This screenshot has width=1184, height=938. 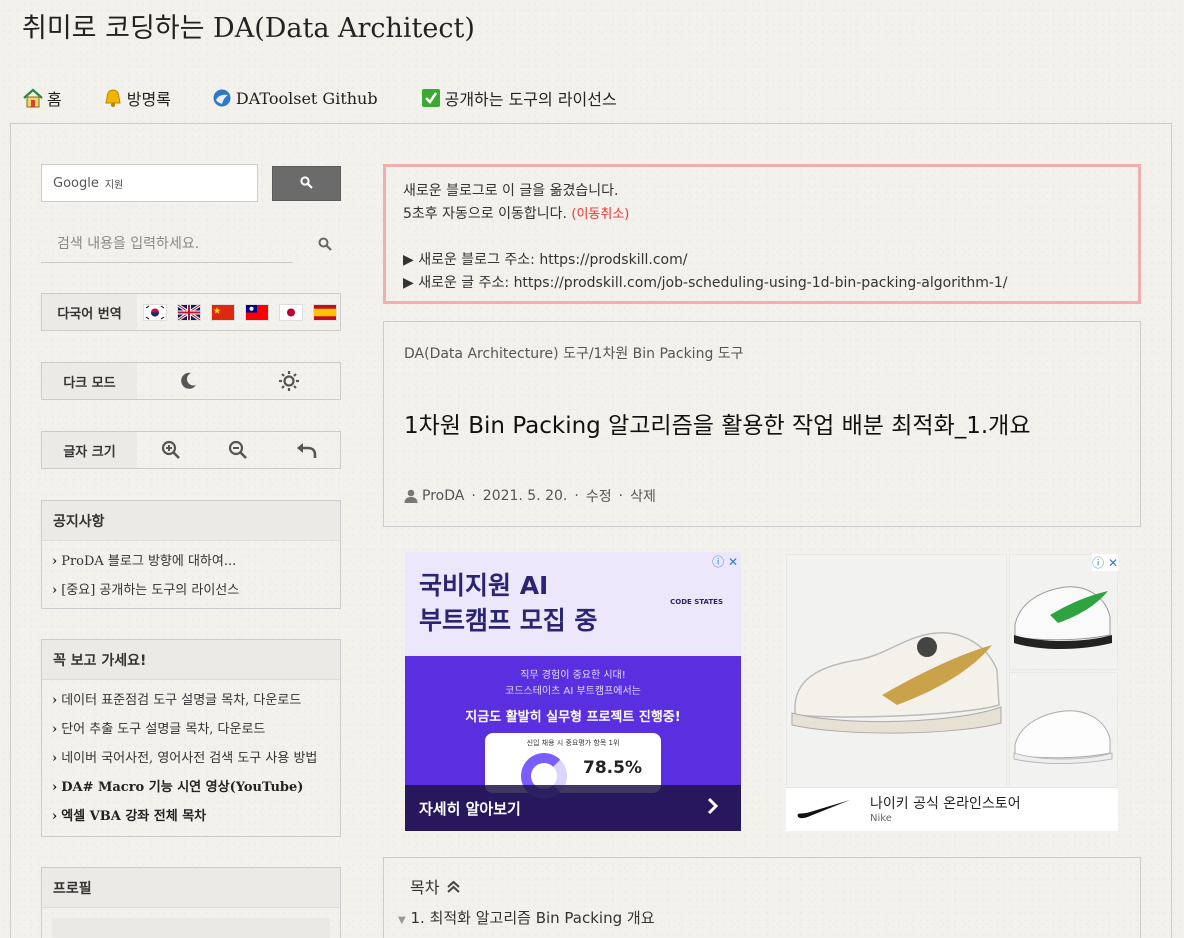 I want to click on nav-home: 홈, so click(x=42, y=98).